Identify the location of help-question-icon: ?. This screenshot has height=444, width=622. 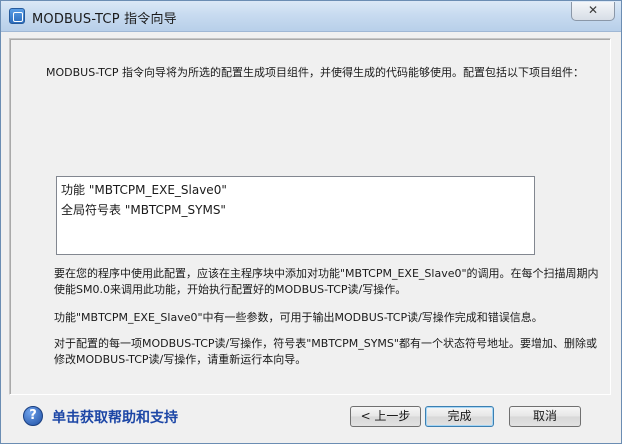
(33, 416).